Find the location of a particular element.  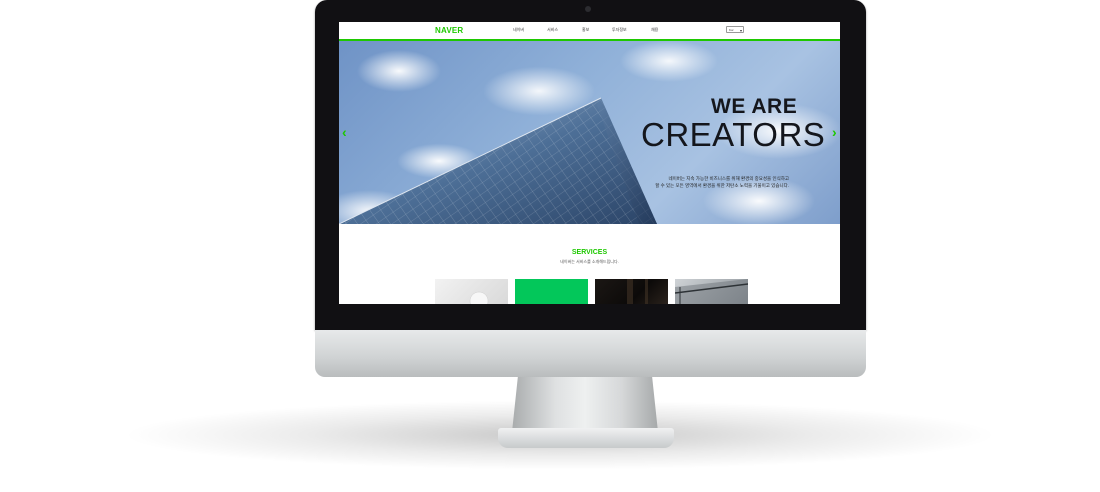

nav-item-pr: 홍보 is located at coordinates (585, 30).